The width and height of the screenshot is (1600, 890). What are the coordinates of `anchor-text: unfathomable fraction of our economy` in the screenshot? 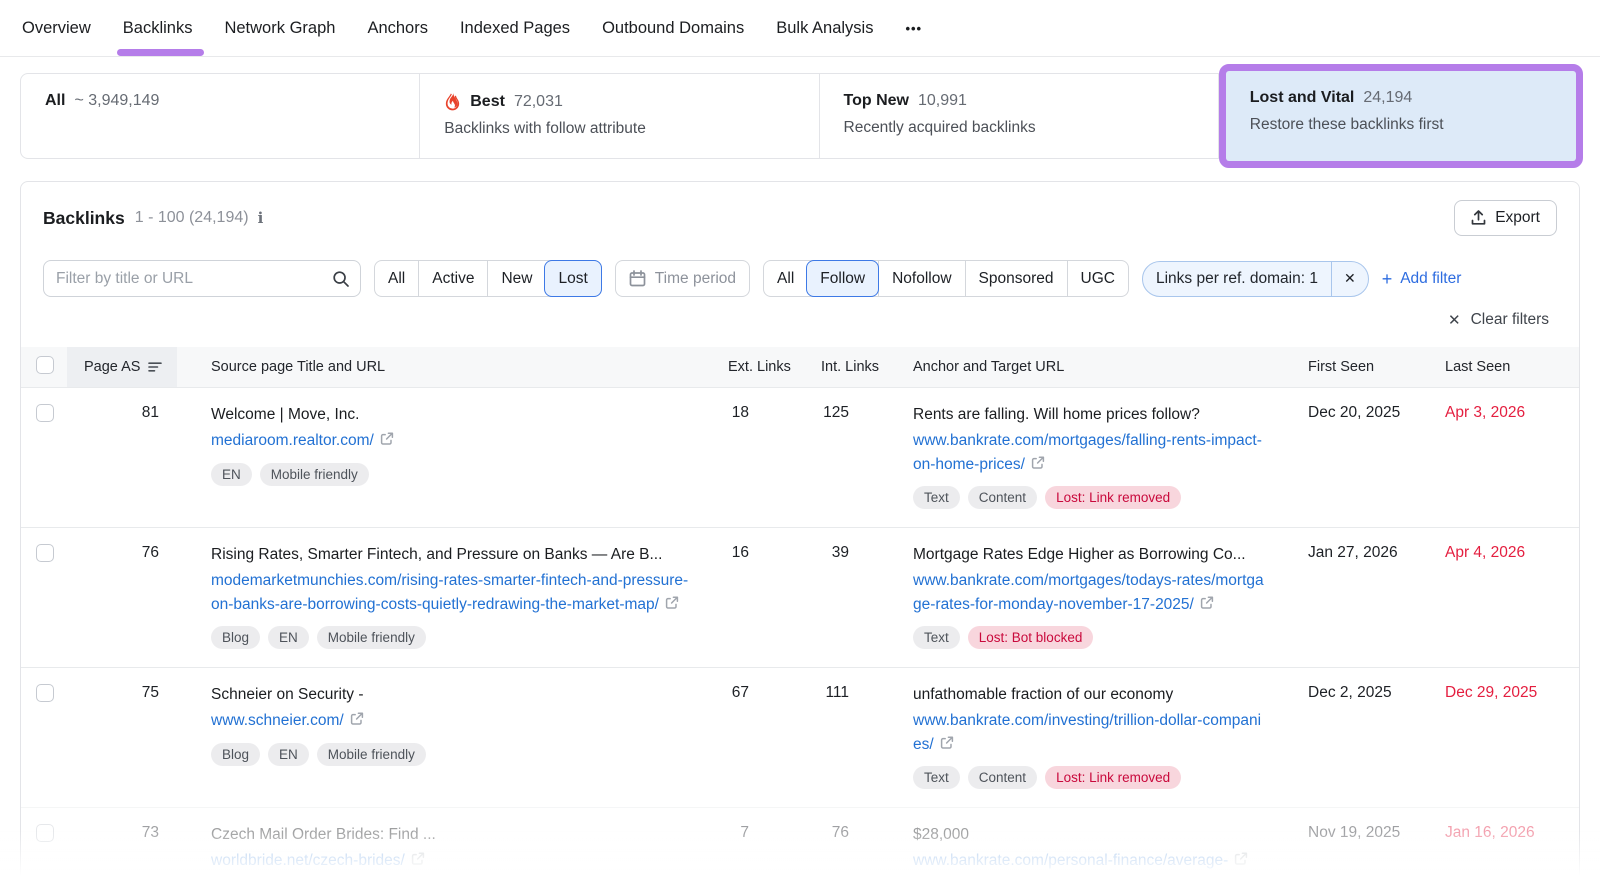 It's located at (1043, 694).